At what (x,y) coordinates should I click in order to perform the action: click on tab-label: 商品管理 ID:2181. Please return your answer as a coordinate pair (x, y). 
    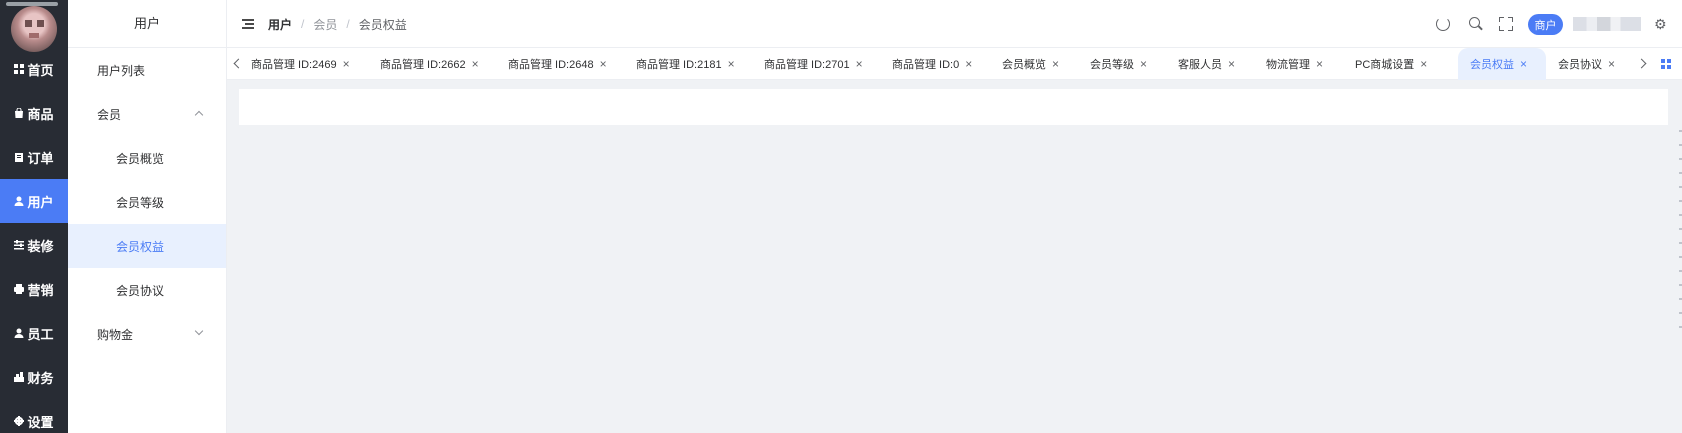
    Looking at the image, I should click on (679, 65).